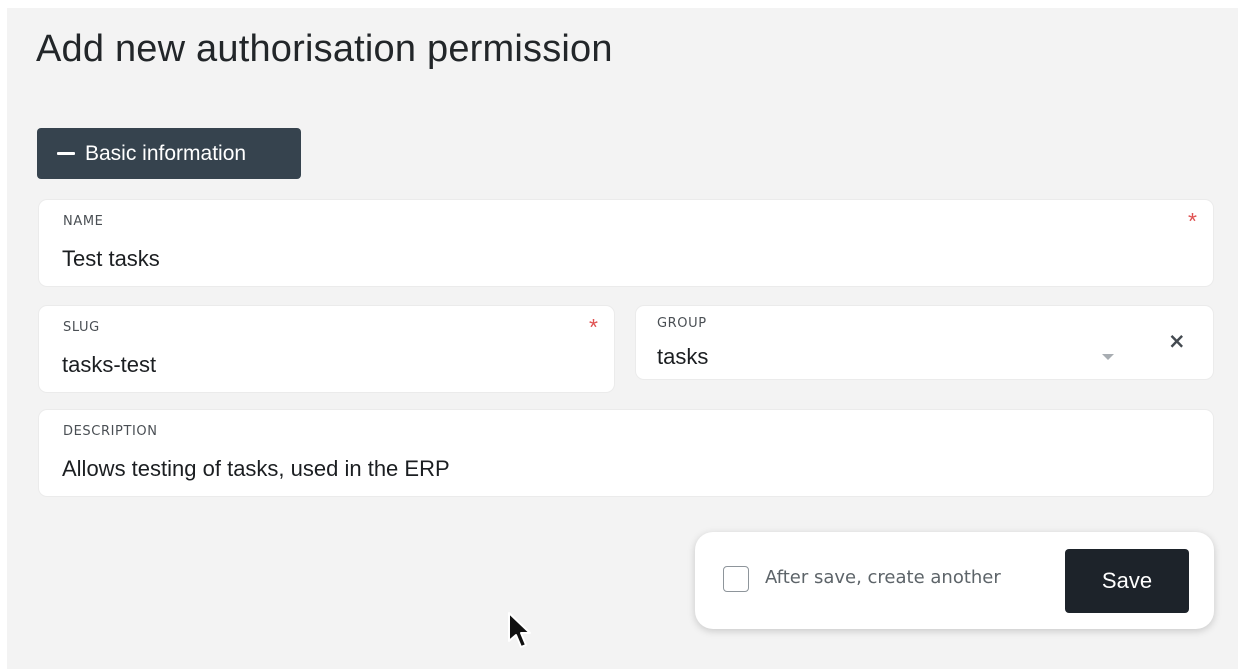 This screenshot has height=669, width=1238. I want to click on name-input: Test tasks, so click(111, 259).